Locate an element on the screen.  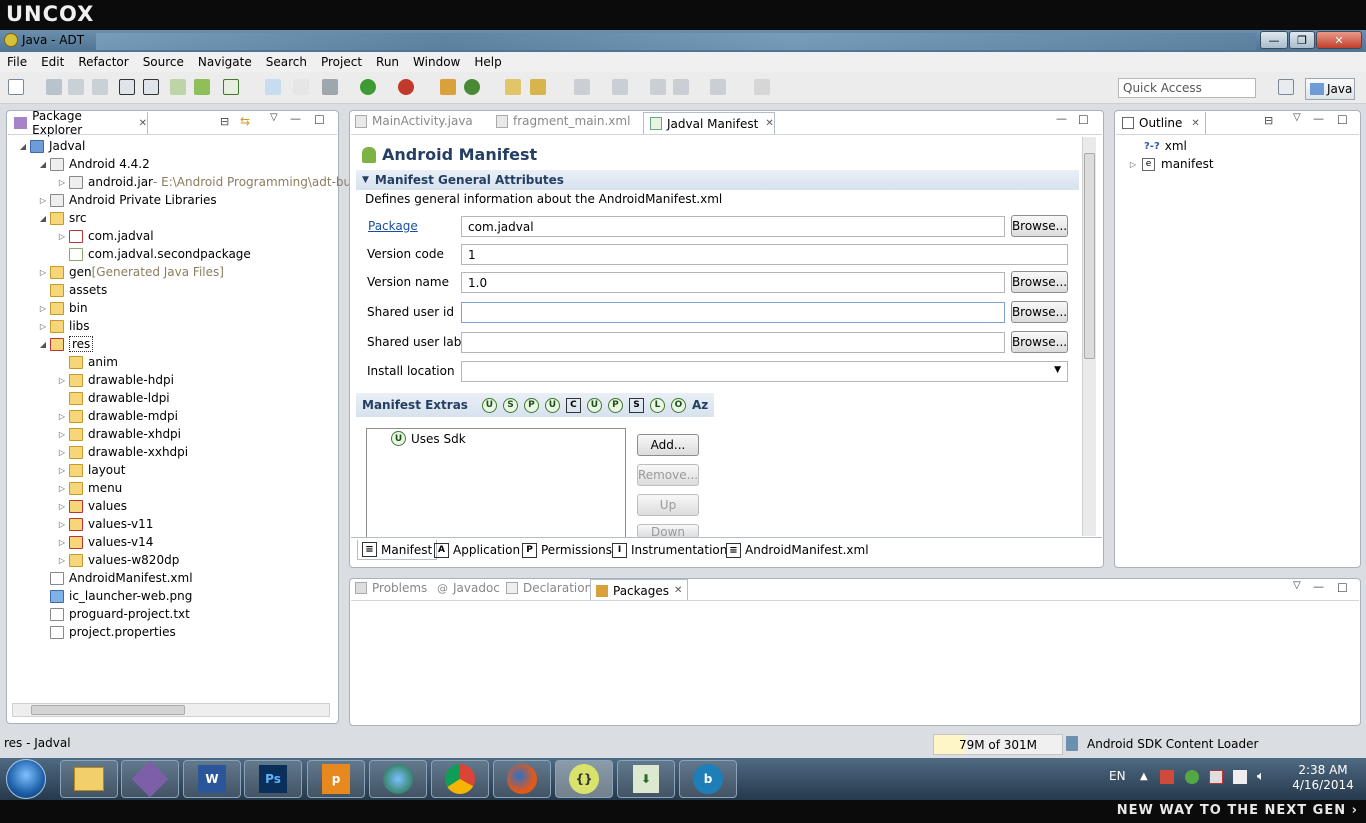
quick-access-input: Quick Access is located at coordinates (1187, 88).